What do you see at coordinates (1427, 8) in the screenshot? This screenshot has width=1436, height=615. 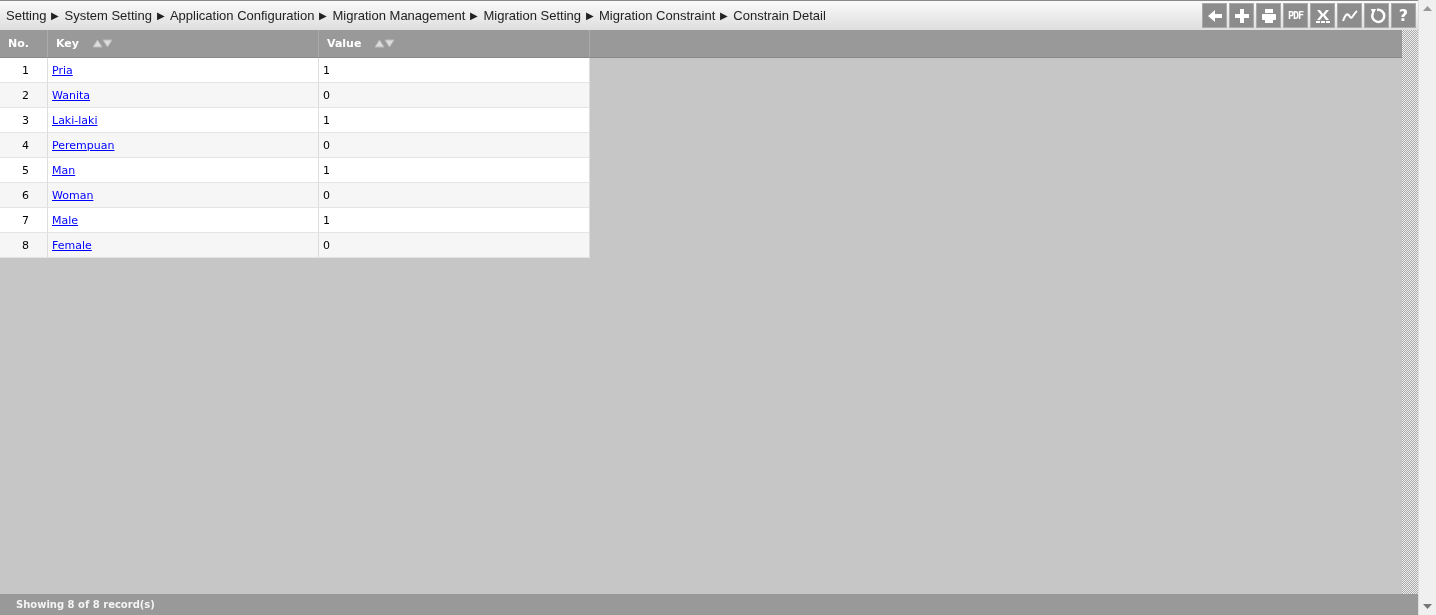 I see `scroll-up-icon` at bounding box center [1427, 8].